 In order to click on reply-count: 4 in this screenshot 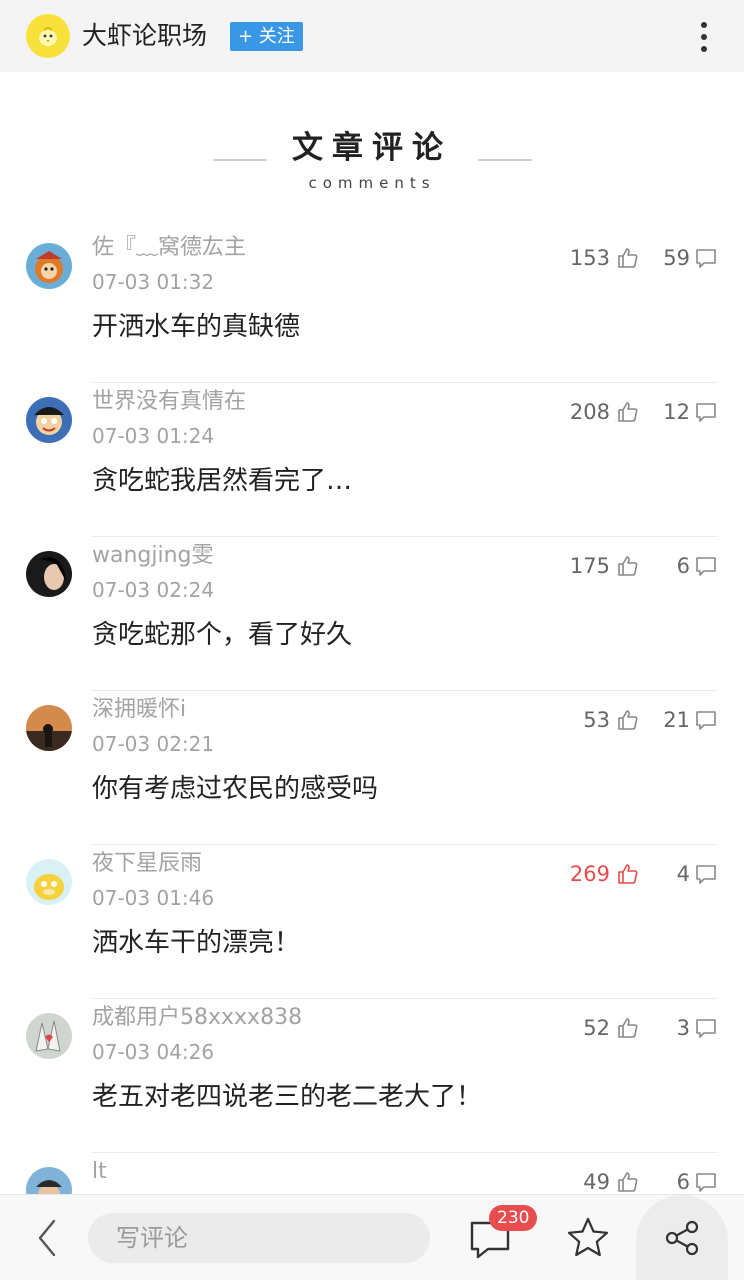, I will do `click(683, 874)`.